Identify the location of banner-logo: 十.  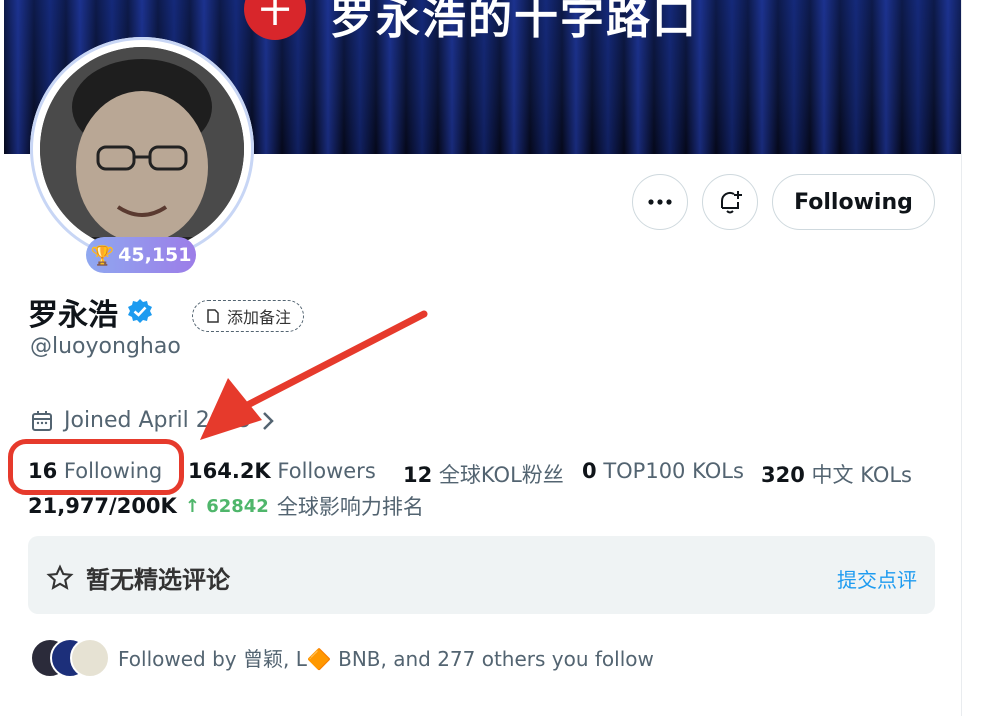
(275, 20).